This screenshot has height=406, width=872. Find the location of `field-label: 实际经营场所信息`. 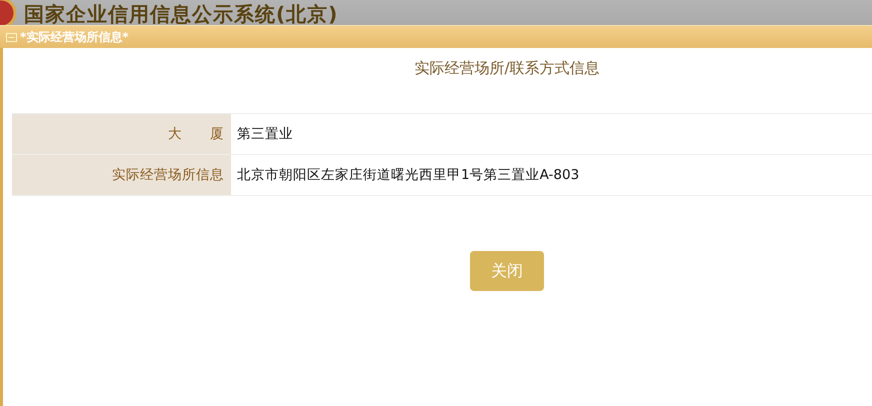

field-label: 实际经营场所信息 is located at coordinates (121, 175).